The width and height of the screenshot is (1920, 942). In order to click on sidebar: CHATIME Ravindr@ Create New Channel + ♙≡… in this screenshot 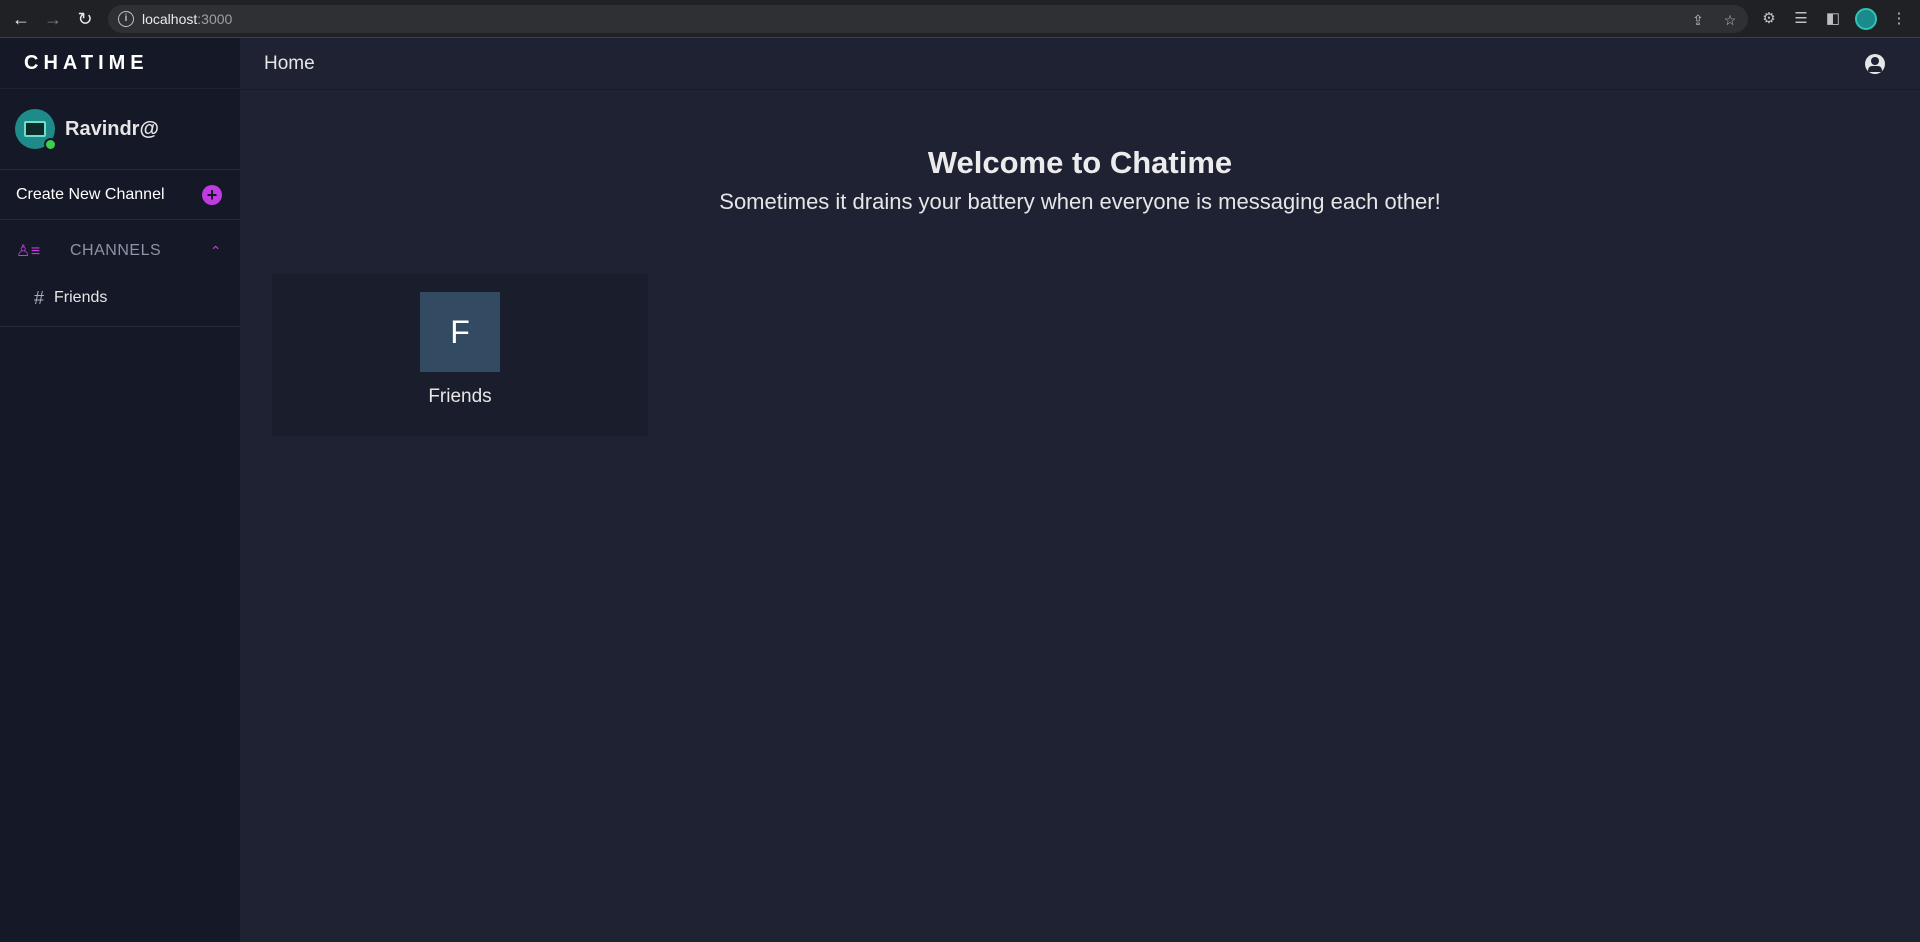, I will do `click(120, 490)`.